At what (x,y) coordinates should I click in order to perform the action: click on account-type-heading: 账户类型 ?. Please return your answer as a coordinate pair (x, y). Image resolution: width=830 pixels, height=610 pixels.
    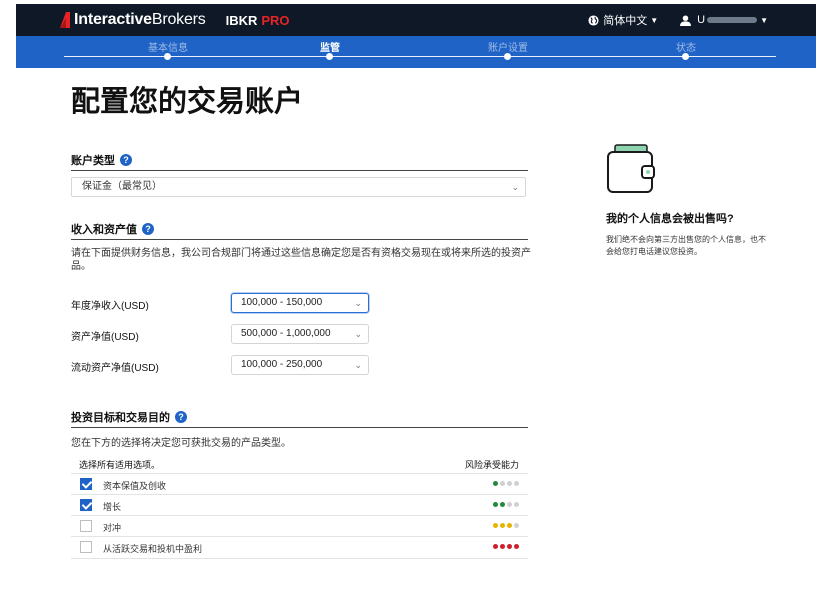
    Looking at the image, I should click on (101, 160).